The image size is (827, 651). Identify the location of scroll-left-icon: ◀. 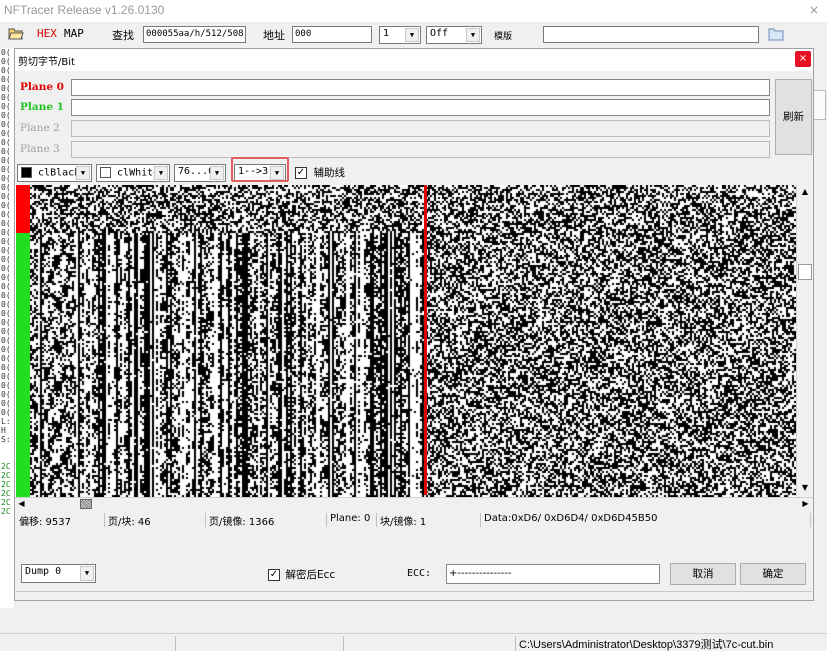
(21, 504).